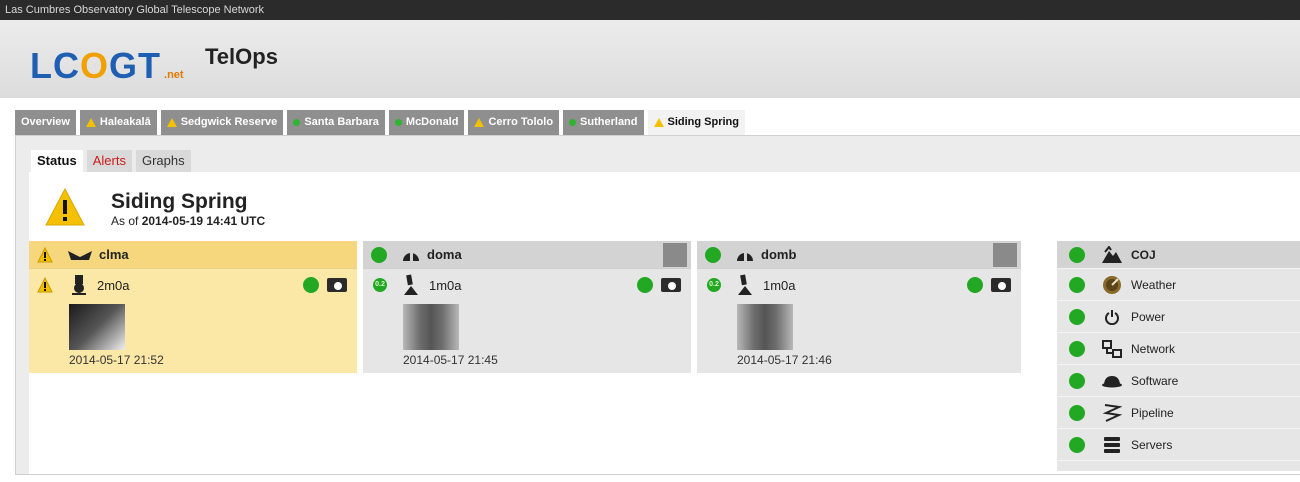  I want to click on pipeline-icon, so click(1112, 413).